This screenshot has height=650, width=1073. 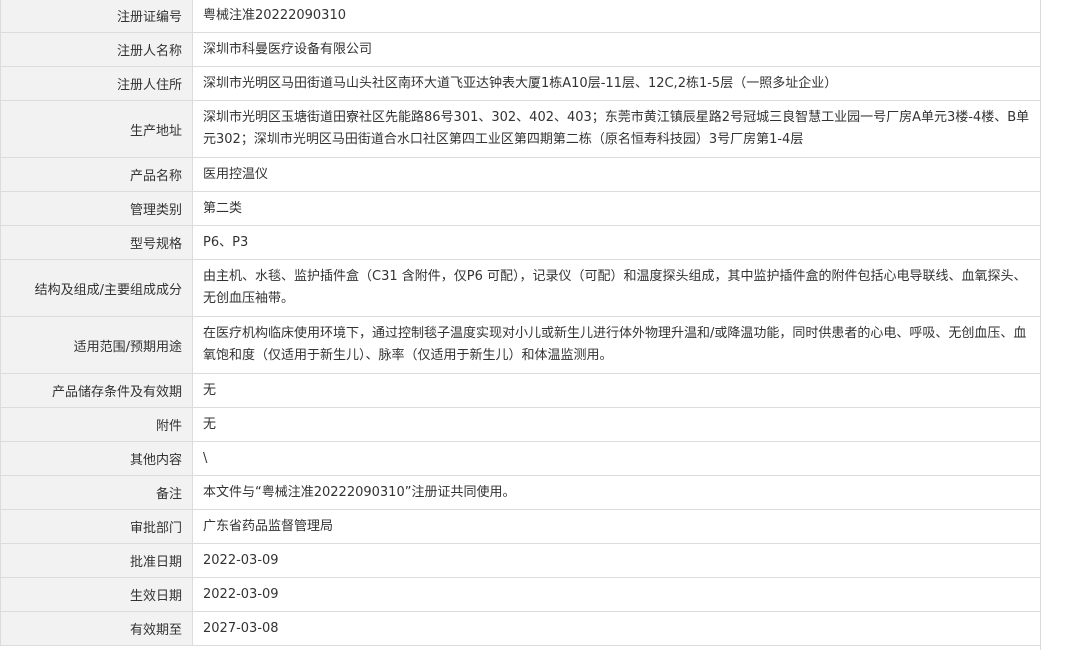 What do you see at coordinates (96, 526) in the screenshot?
I see `field-label-approval-department: 审批部门` at bounding box center [96, 526].